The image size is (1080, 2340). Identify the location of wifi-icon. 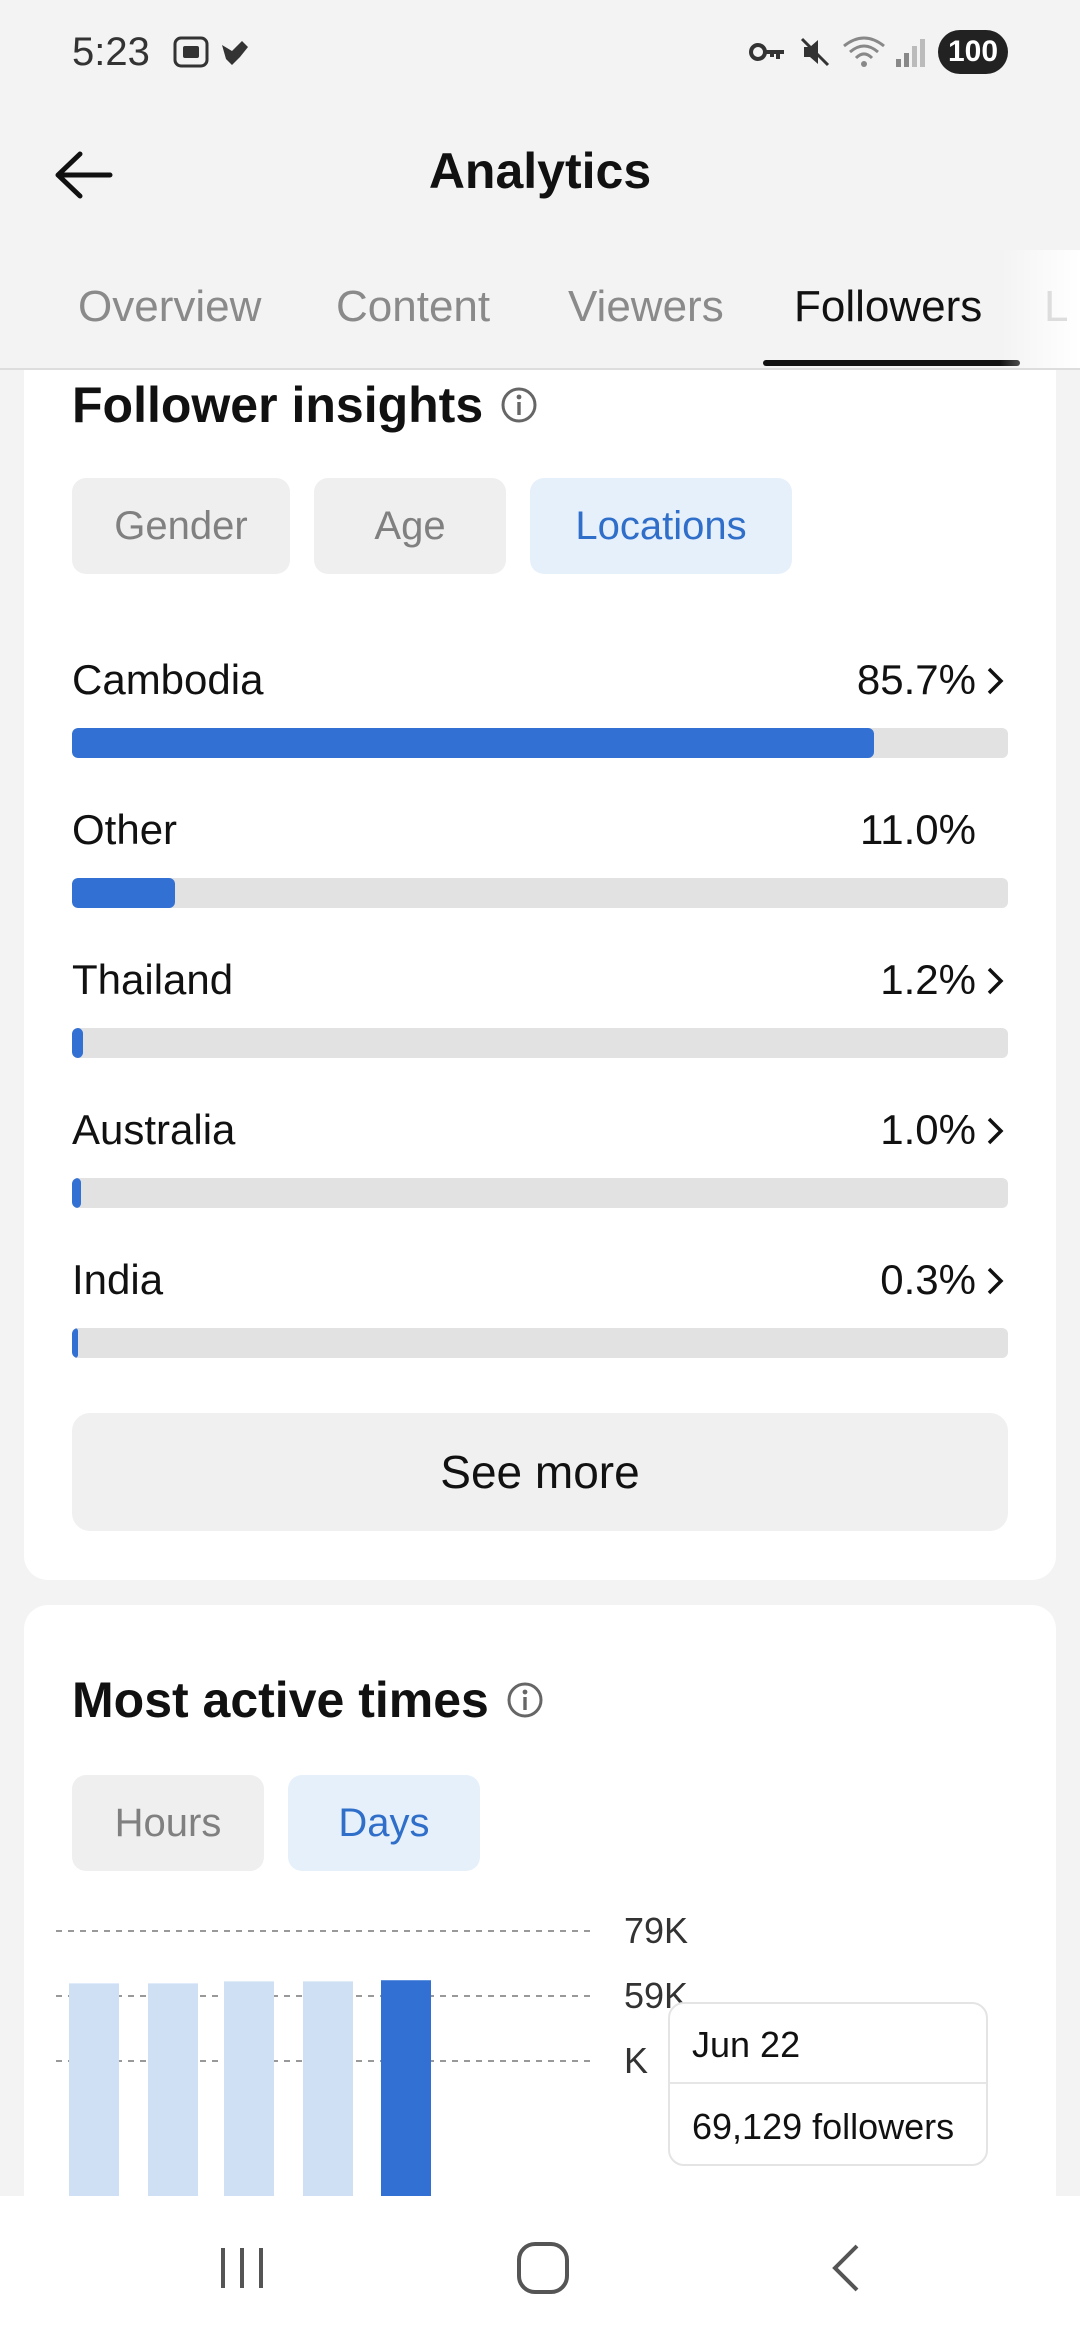
(865, 52).